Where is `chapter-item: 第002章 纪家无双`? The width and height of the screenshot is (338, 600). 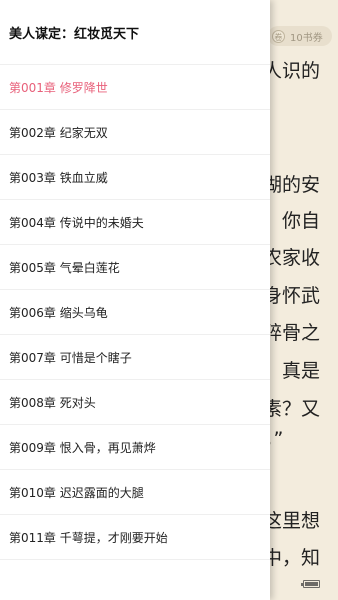 chapter-item: 第002章 纪家无双 is located at coordinates (135, 132).